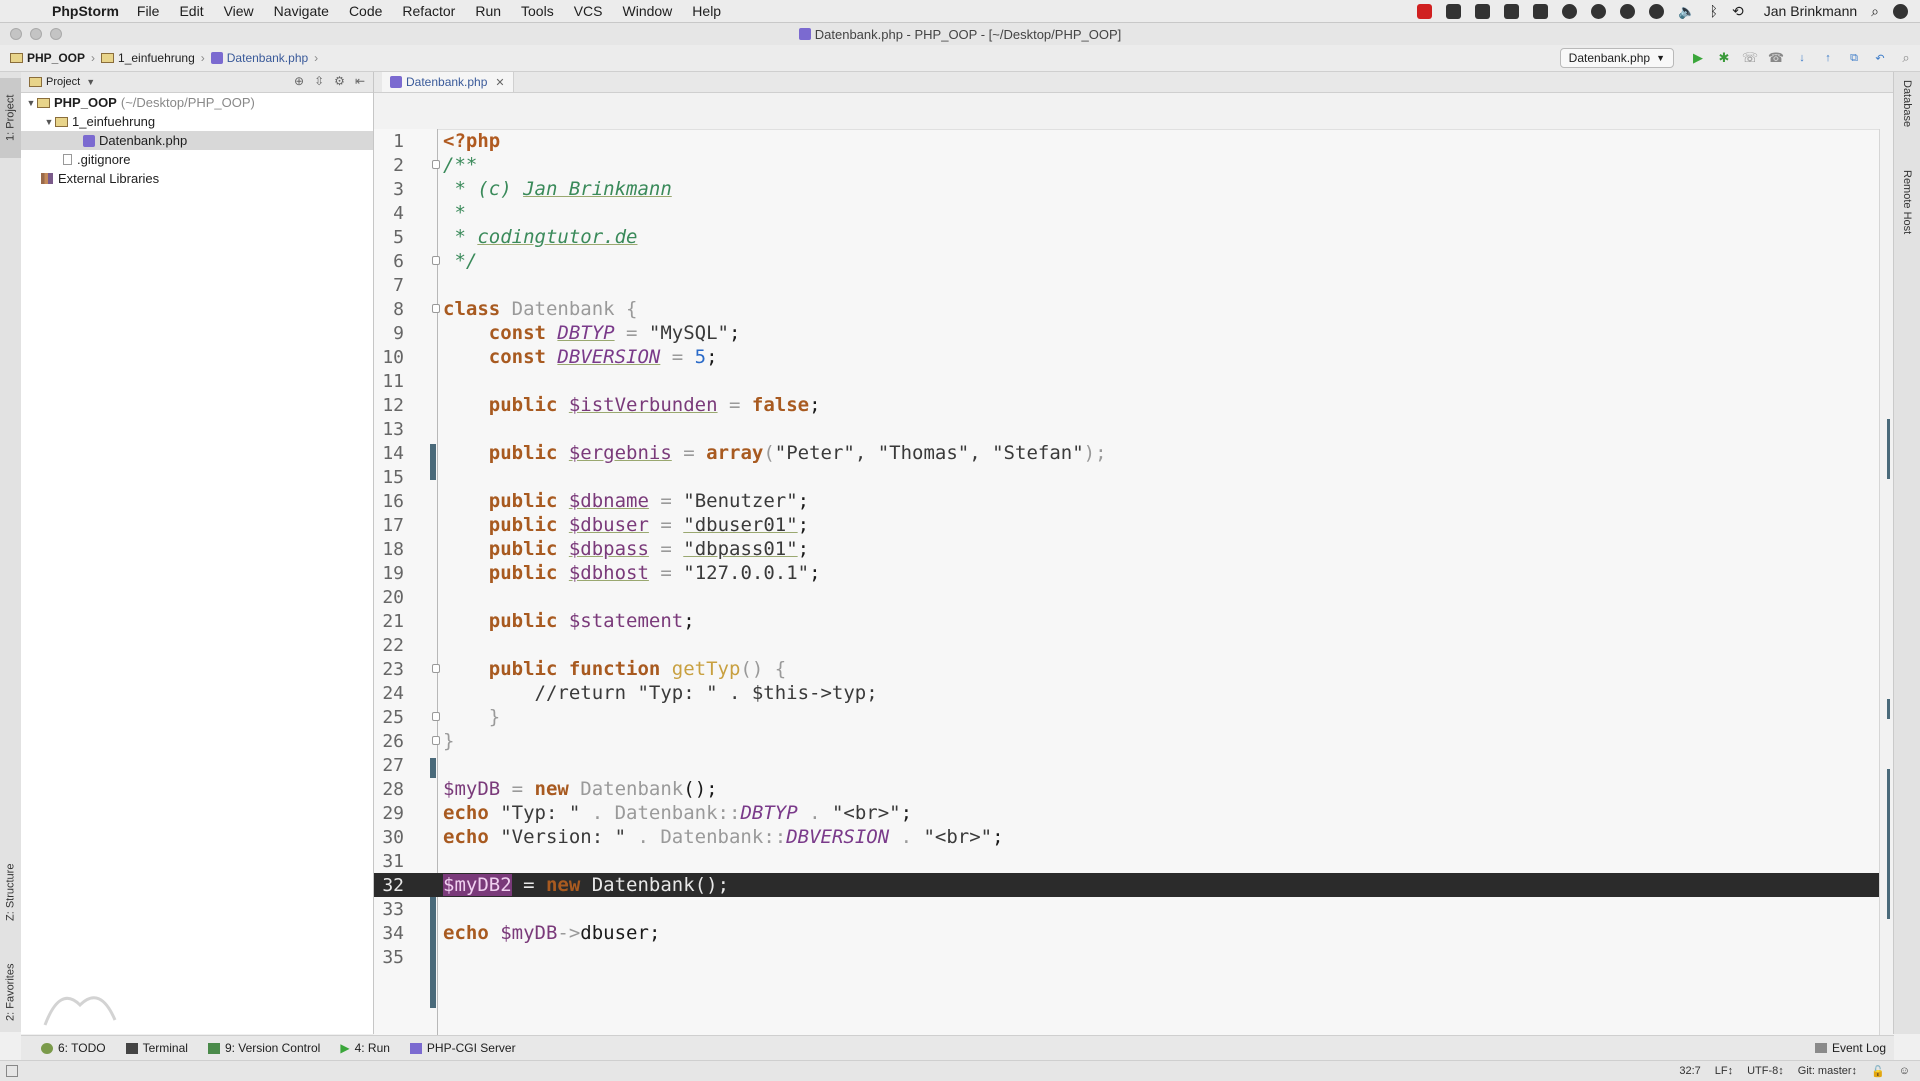  I want to click on menu-file: File, so click(148, 11).